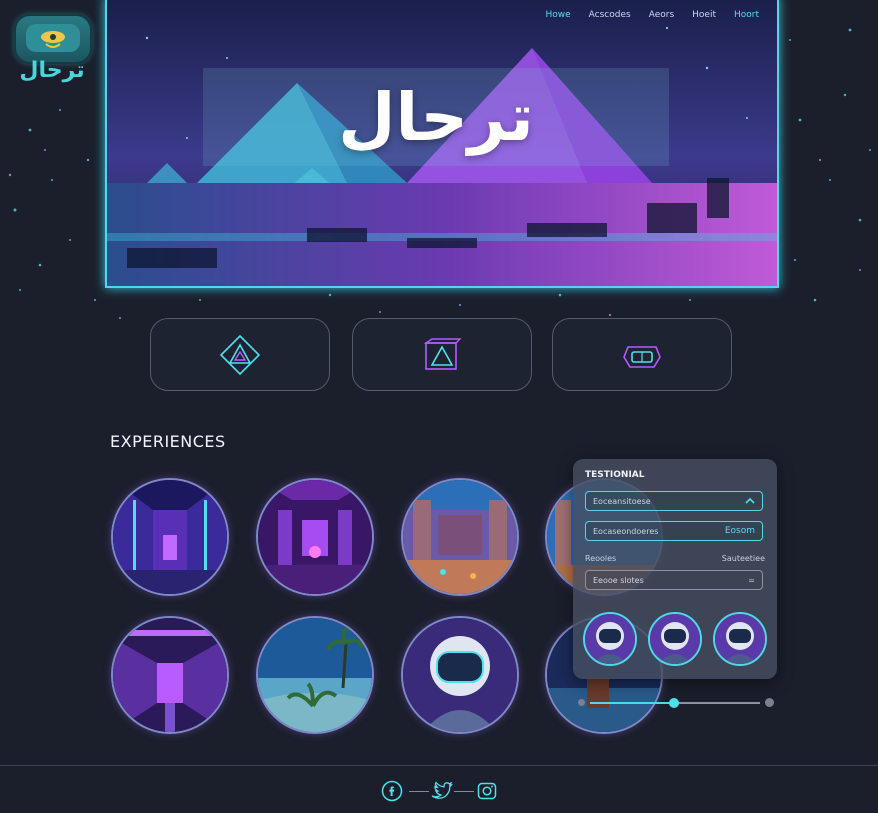 This screenshot has height=813, width=878. What do you see at coordinates (53, 39) in the screenshot?
I see `vr-headset-logo-icon` at bounding box center [53, 39].